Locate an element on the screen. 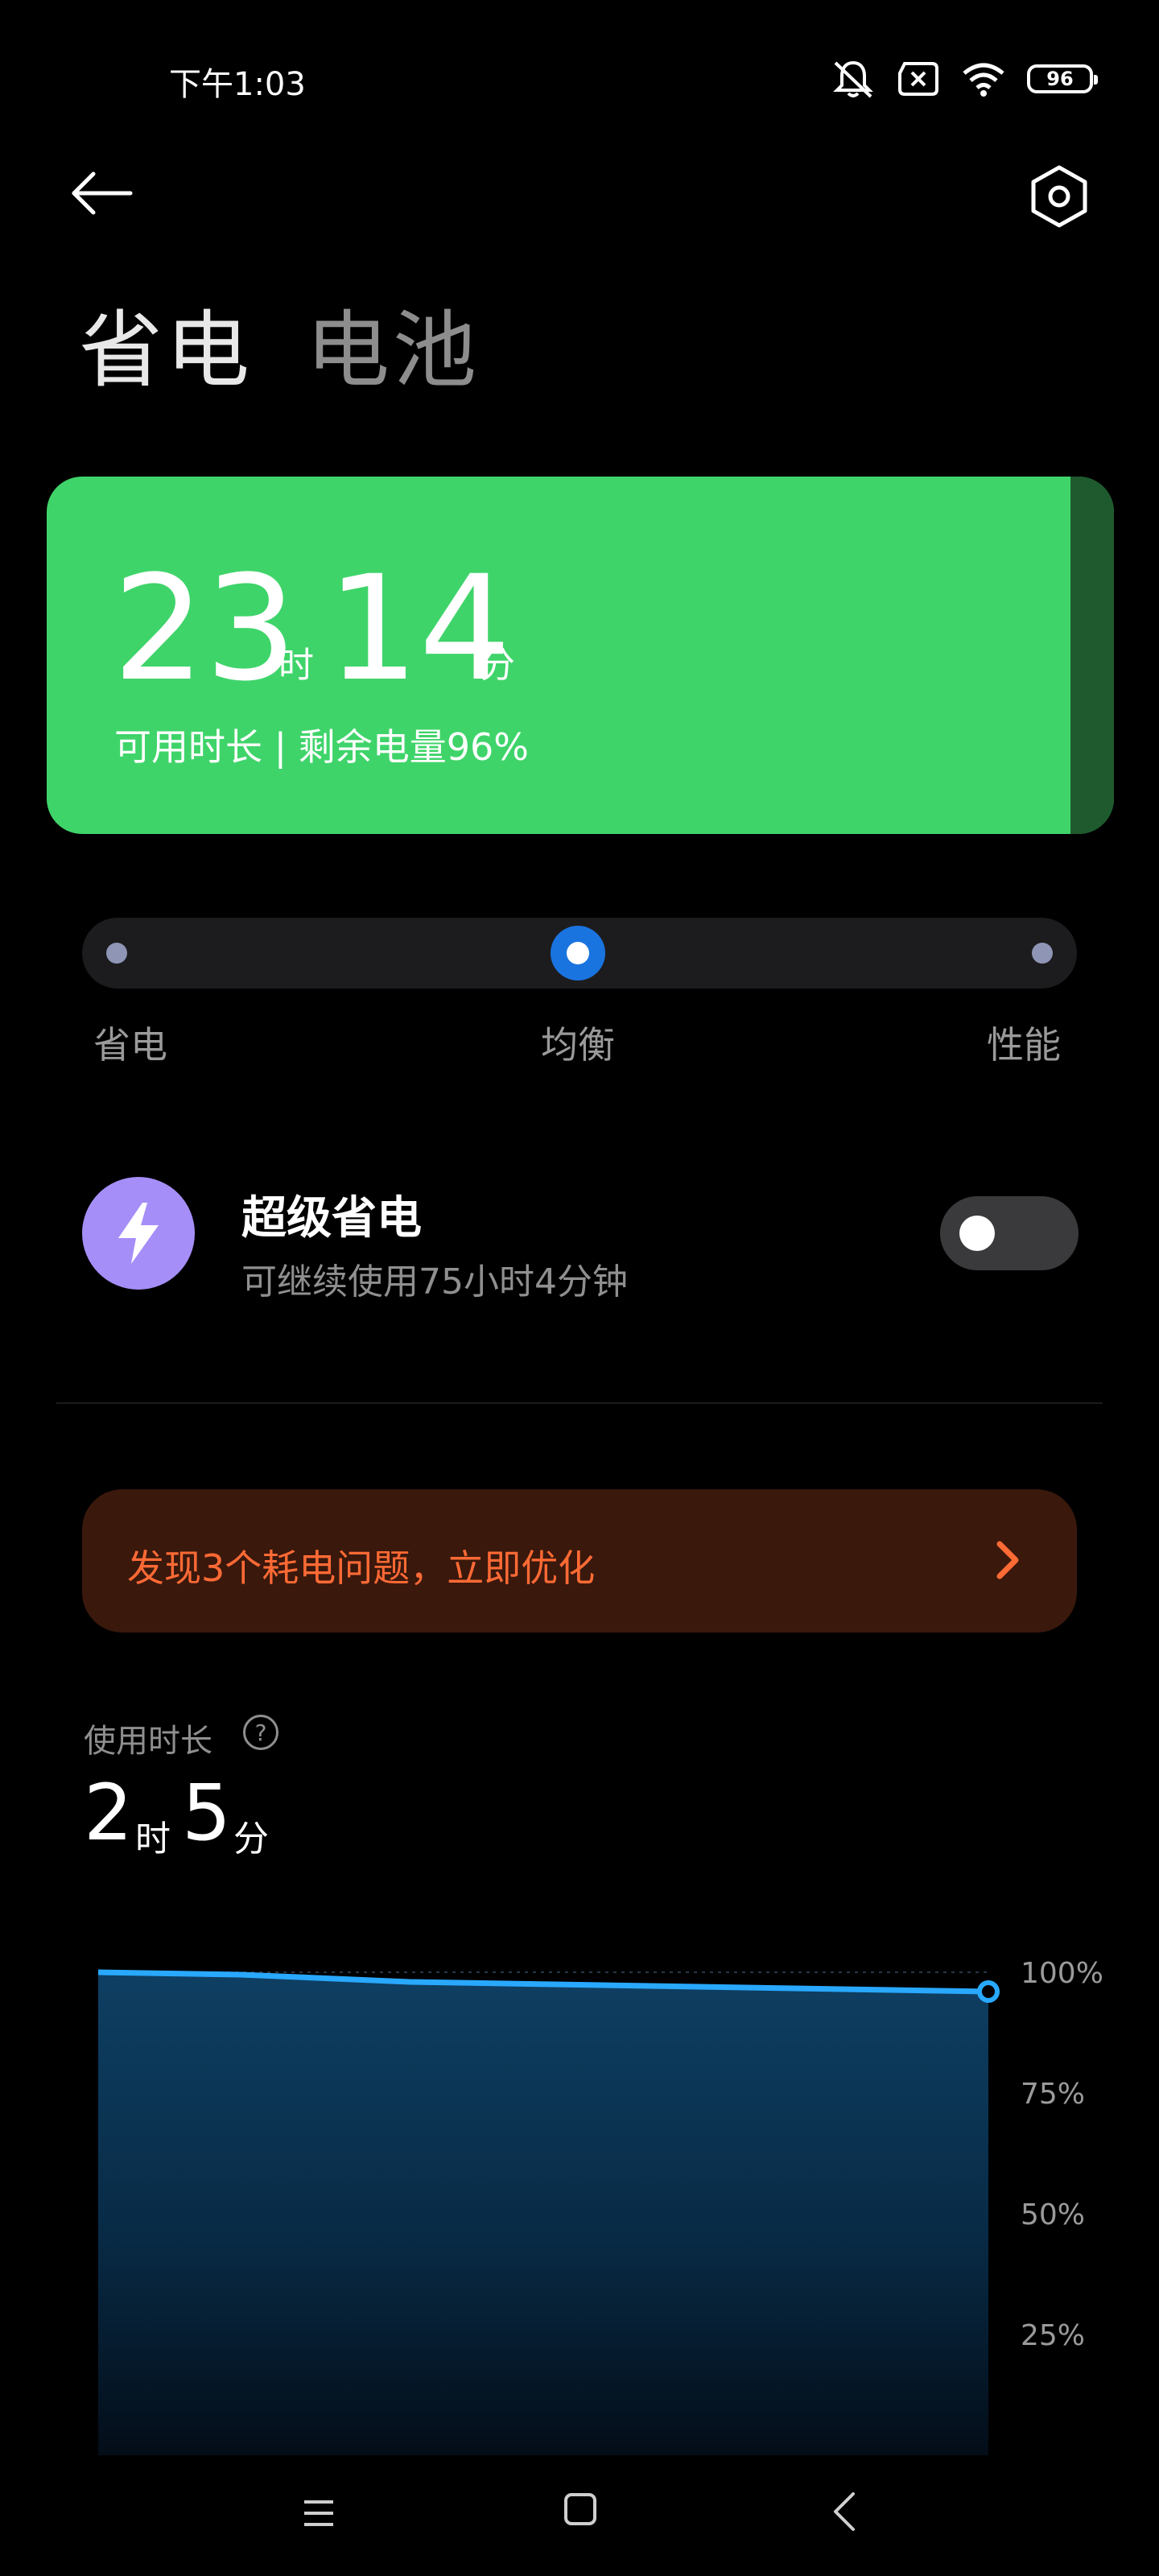 The image size is (1159, 2576). settings-button is located at coordinates (1059, 196).